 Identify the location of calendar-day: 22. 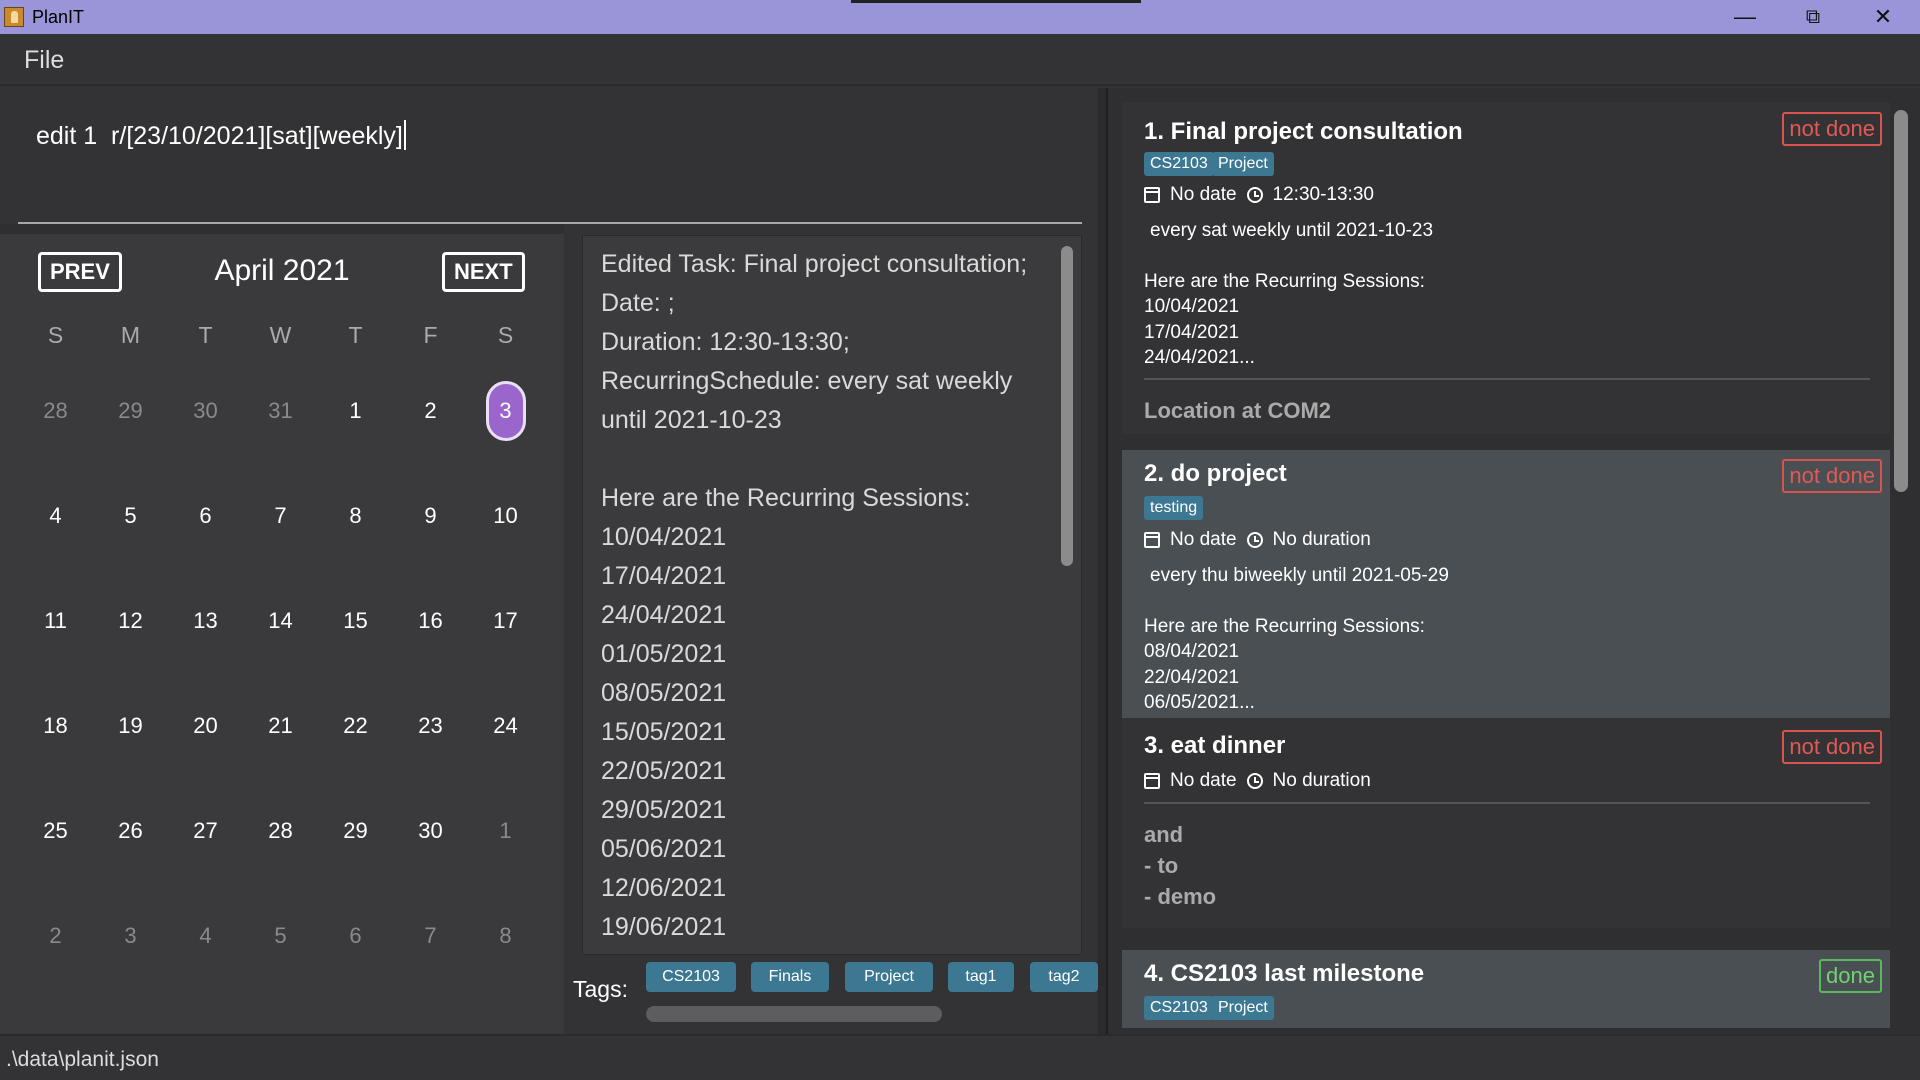
(355, 726).